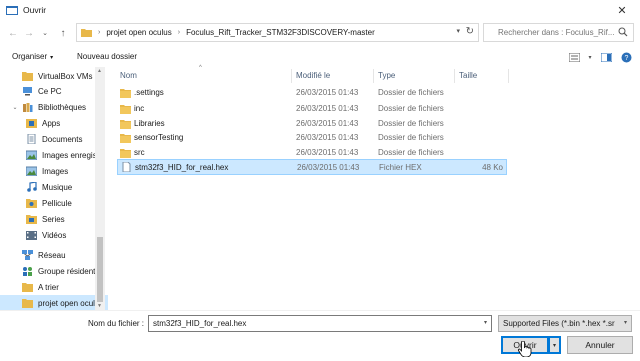 The height and width of the screenshot is (361, 640). What do you see at coordinates (63, 33) in the screenshot?
I see `up-button: ↑` at bounding box center [63, 33].